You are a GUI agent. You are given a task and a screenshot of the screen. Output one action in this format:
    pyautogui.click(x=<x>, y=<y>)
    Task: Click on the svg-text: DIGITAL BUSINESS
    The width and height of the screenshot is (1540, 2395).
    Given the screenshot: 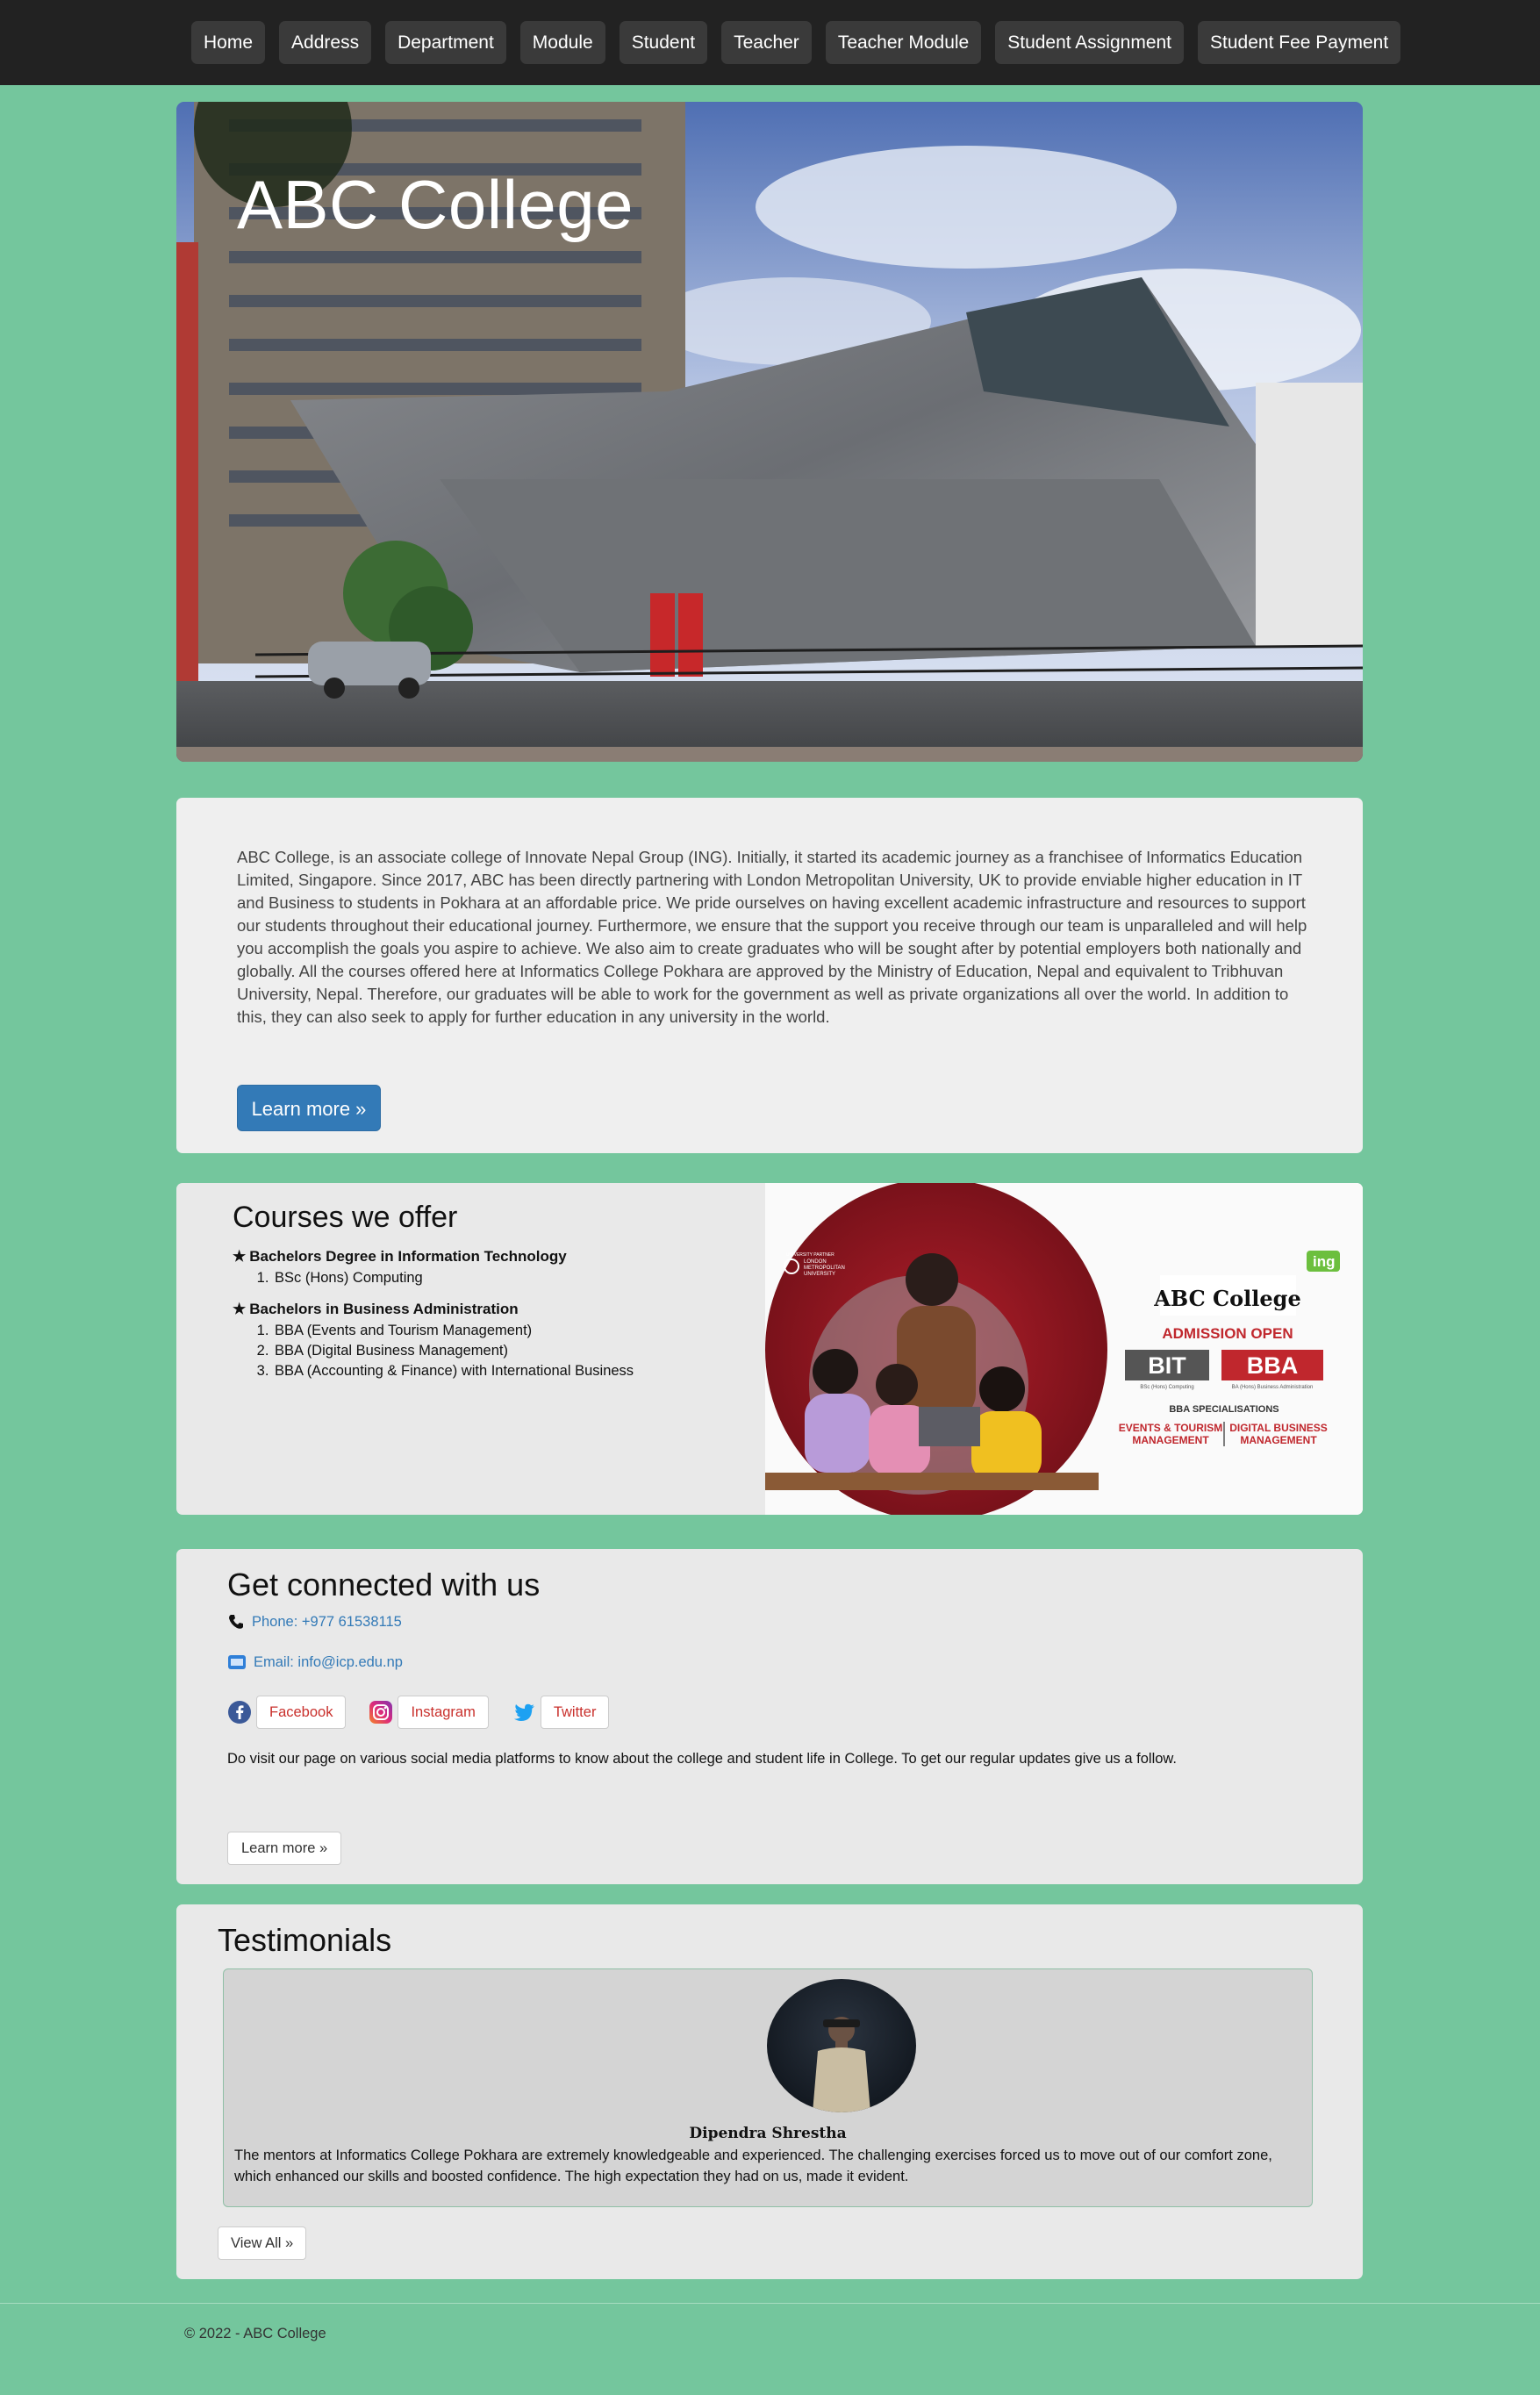 What is the action you would take?
    pyautogui.click(x=1278, y=1428)
    